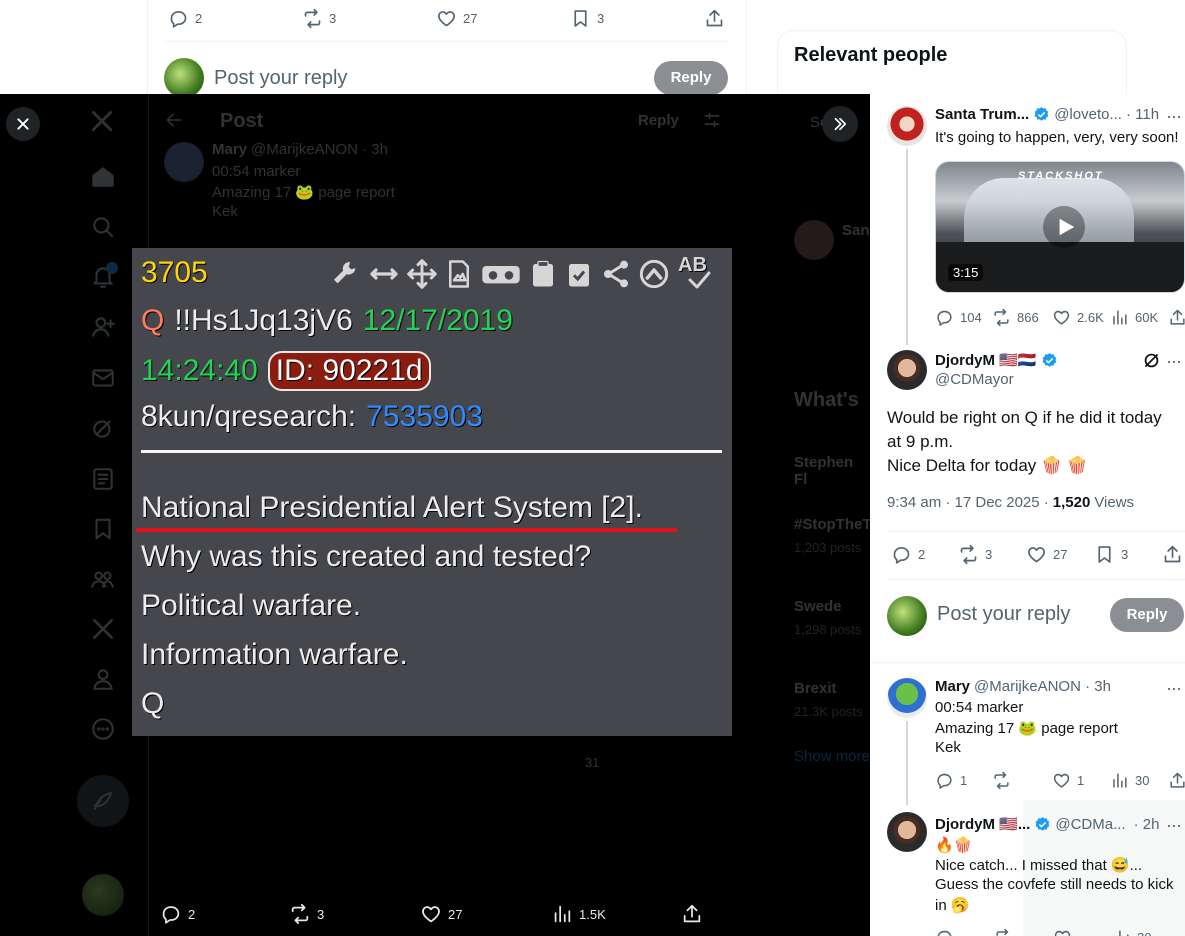 This screenshot has width=1185, height=936. I want to click on dim-reply-label: Reply, so click(658, 120).